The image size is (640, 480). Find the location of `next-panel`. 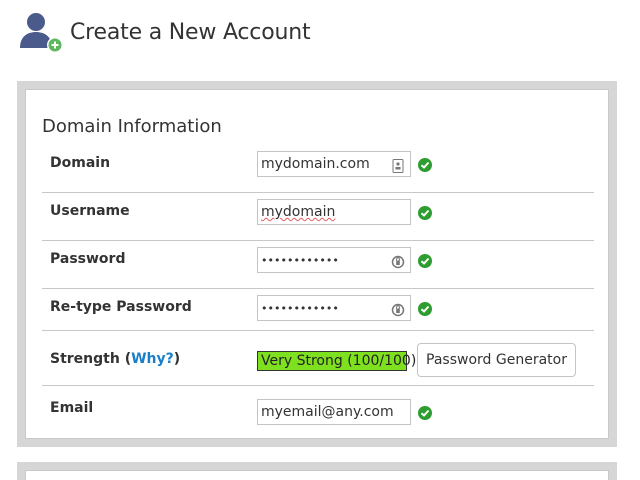

next-panel is located at coordinates (317, 475).